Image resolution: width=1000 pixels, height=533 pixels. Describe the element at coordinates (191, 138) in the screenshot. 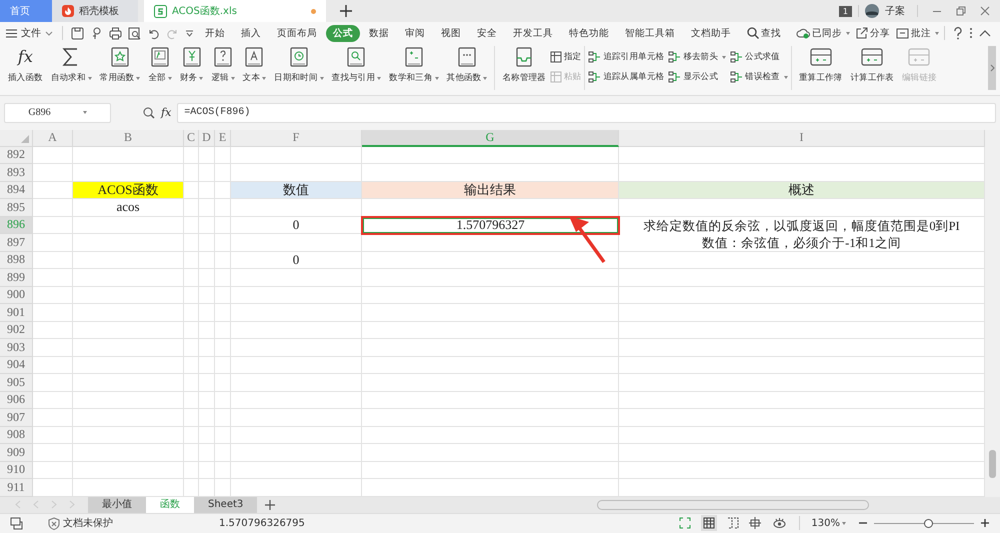

I see `column-header: C` at that location.